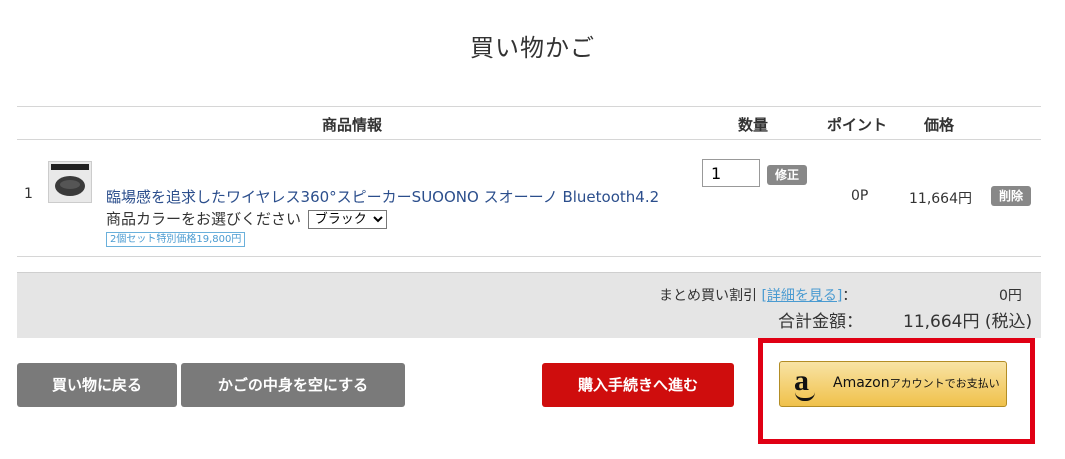 The image size is (1065, 459). Describe the element at coordinates (731, 173) in the screenshot. I see `quantity-input` at that location.